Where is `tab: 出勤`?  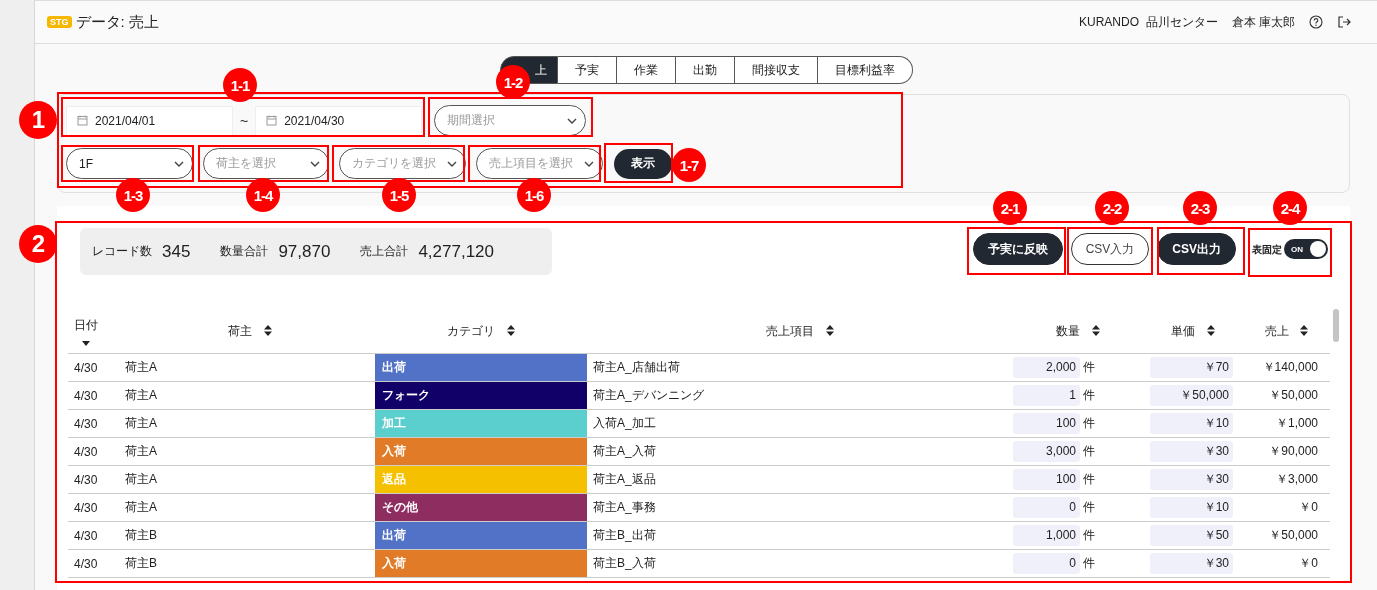
tab: 出勤 is located at coordinates (705, 70).